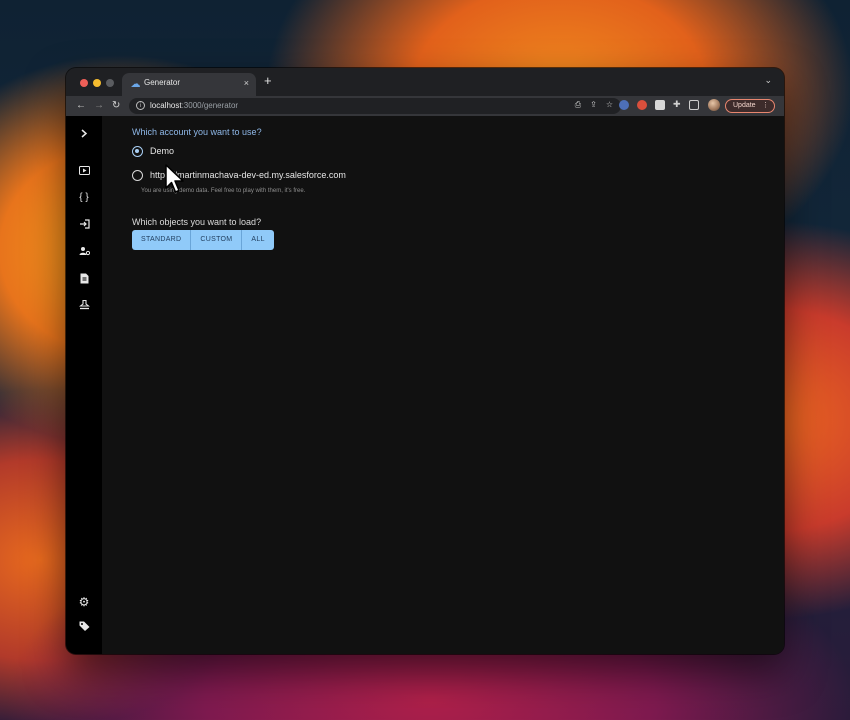 This screenshot has width=850, height=720. Describe the element at coordinates (258, 240) in the screenshot. I see `all-button: ALL` at that location.